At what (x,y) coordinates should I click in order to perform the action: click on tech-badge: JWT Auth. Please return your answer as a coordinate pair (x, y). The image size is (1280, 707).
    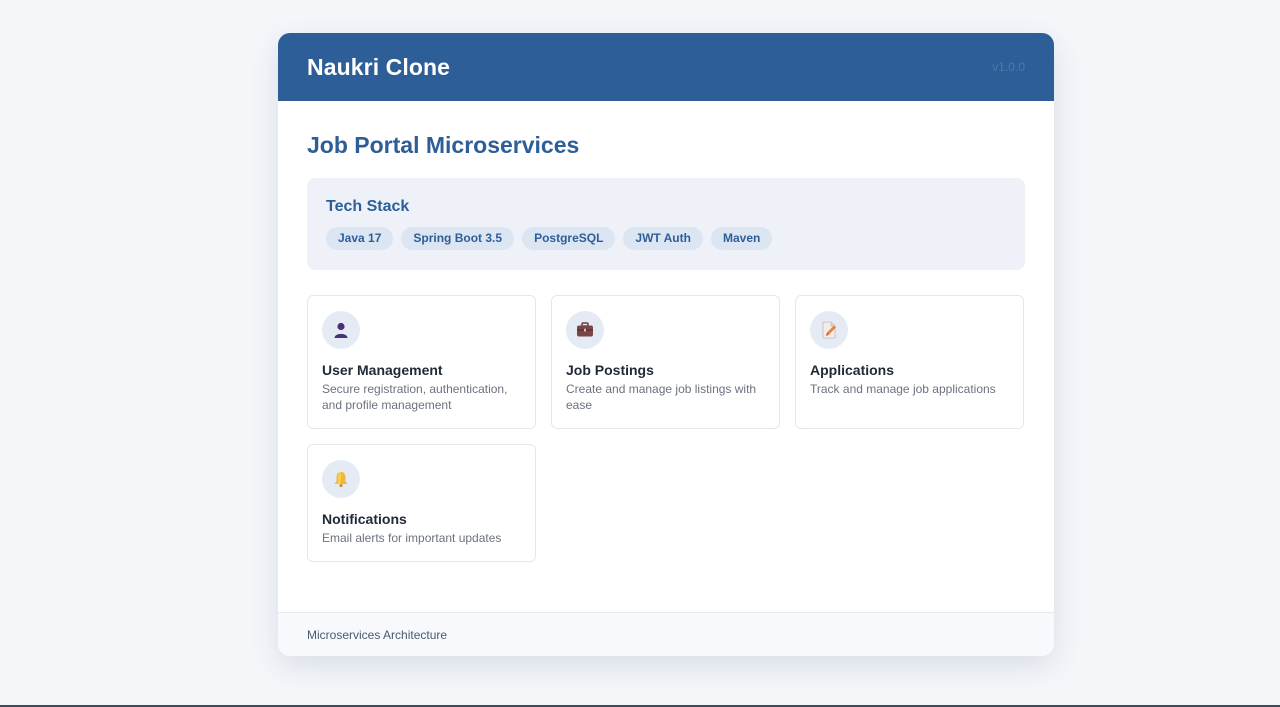
    Looking at the image, I should click on (663, 238).